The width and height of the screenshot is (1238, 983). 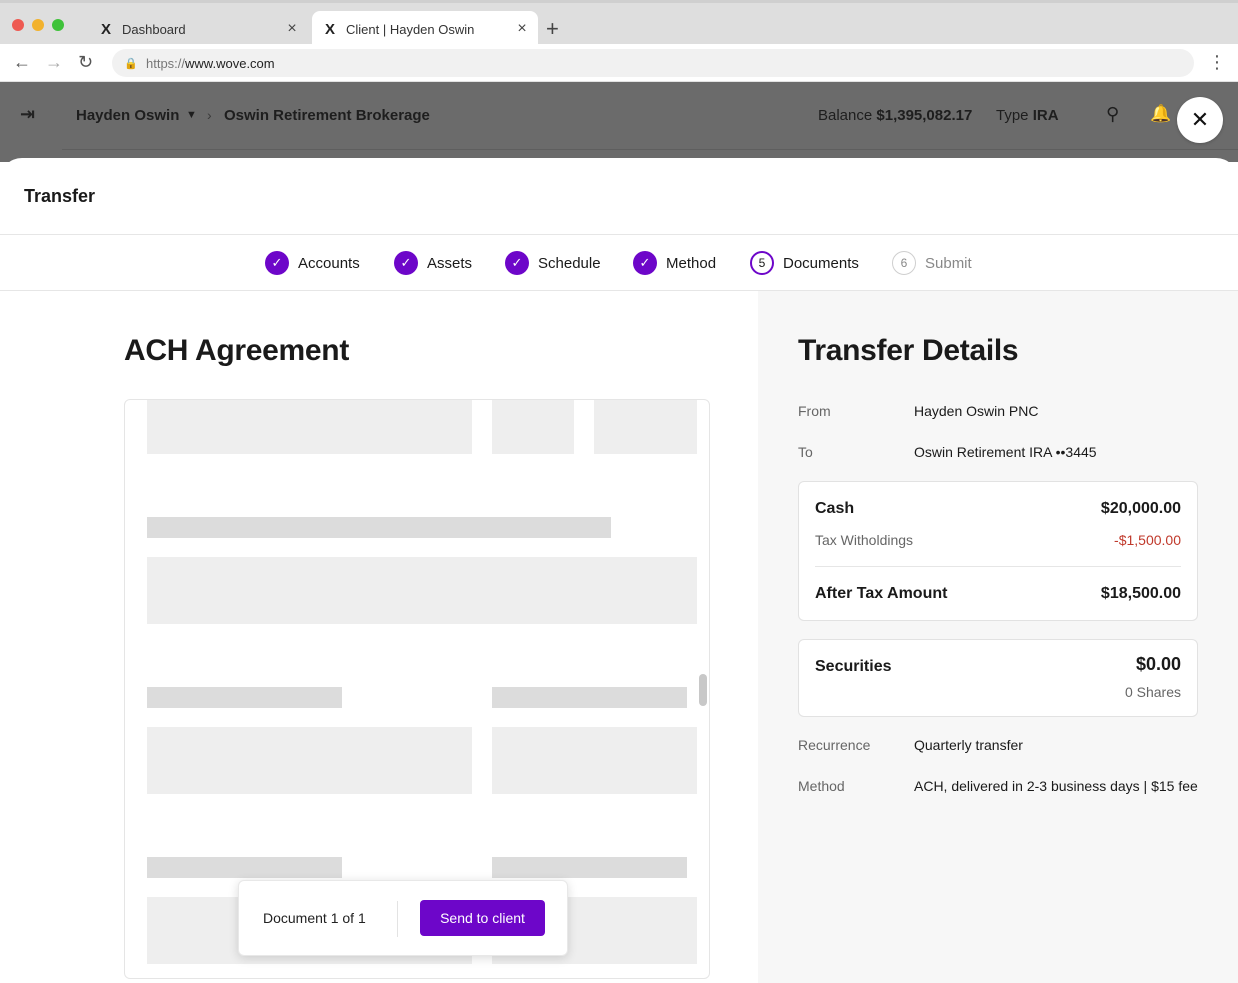 What do you see at coordinates (908, 350) in the screenshot?
I see `details-heading: Transfer Details` at bounding box center [908, 350].